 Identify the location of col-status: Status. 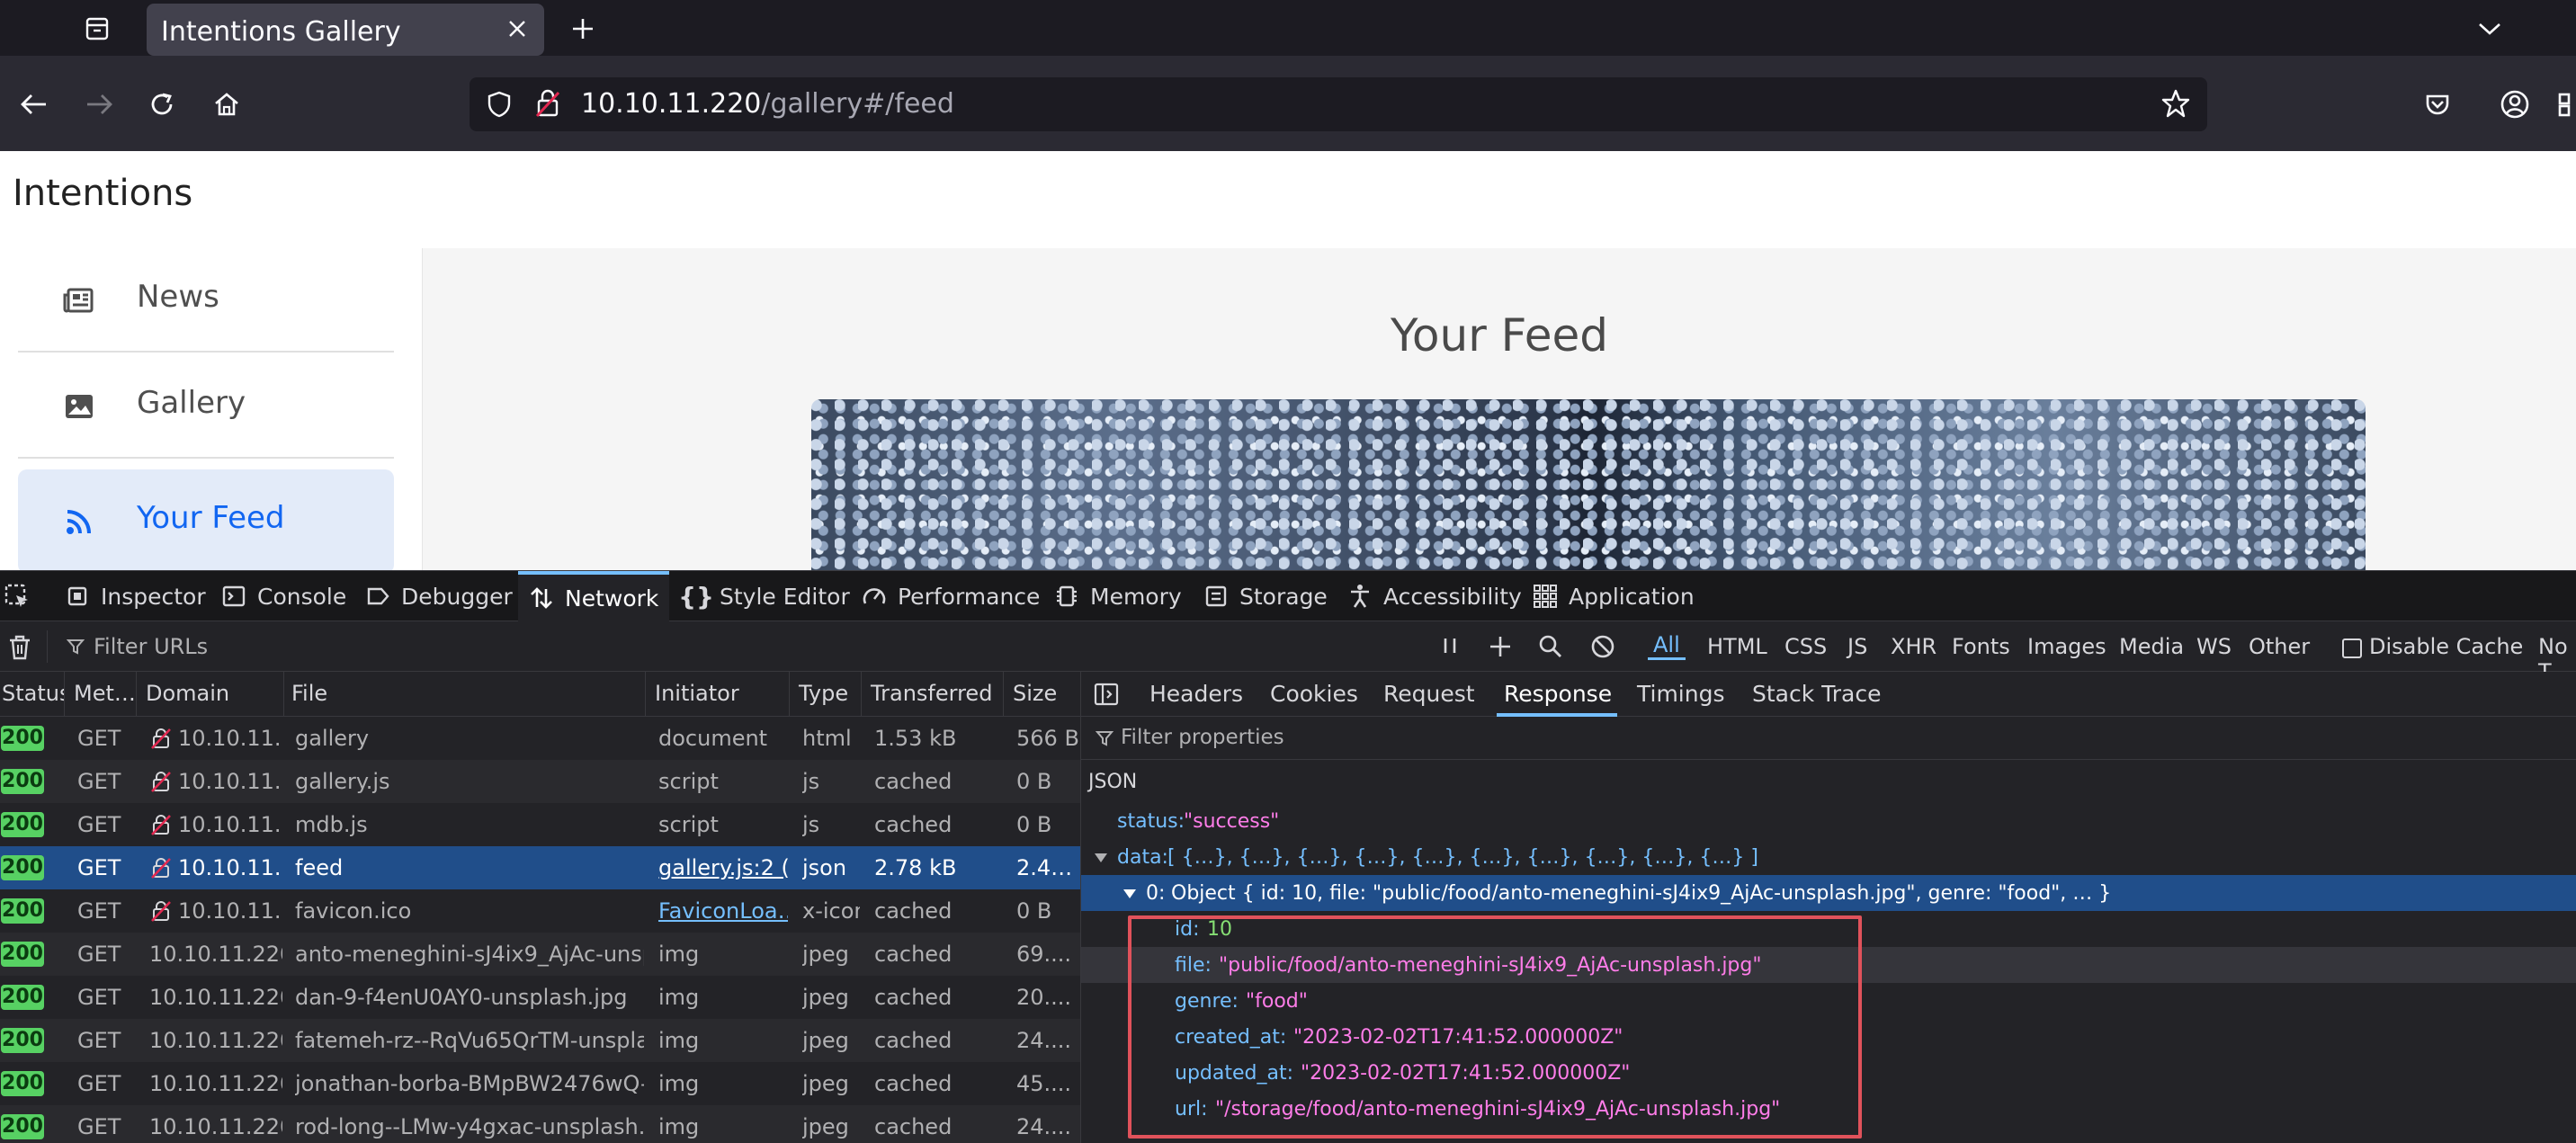
(32, 694).